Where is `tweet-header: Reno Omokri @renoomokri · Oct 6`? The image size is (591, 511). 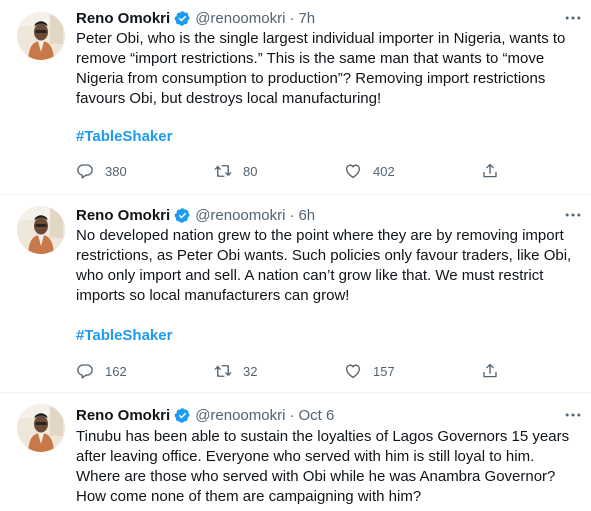
tweet-header: Reno Omokri @renoomokri · Oct 6 is located at coordinates (325, 415).